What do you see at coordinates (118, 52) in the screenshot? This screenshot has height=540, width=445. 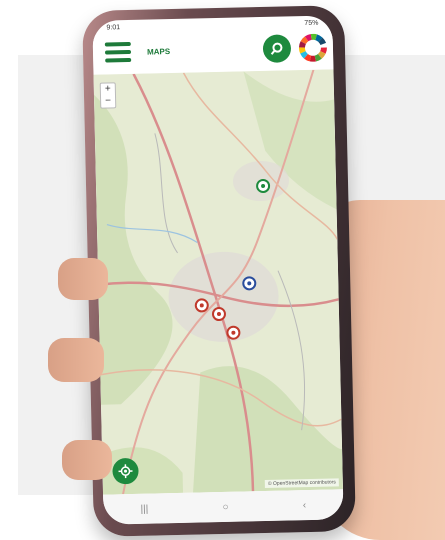 I see `menu-icon` at bounding box center [118, 52].